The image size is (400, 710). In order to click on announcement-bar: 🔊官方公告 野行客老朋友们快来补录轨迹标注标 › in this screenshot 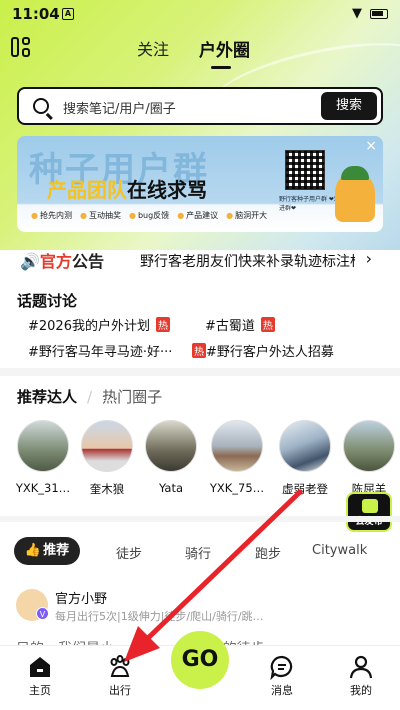, I will do `click(200, 261)`.